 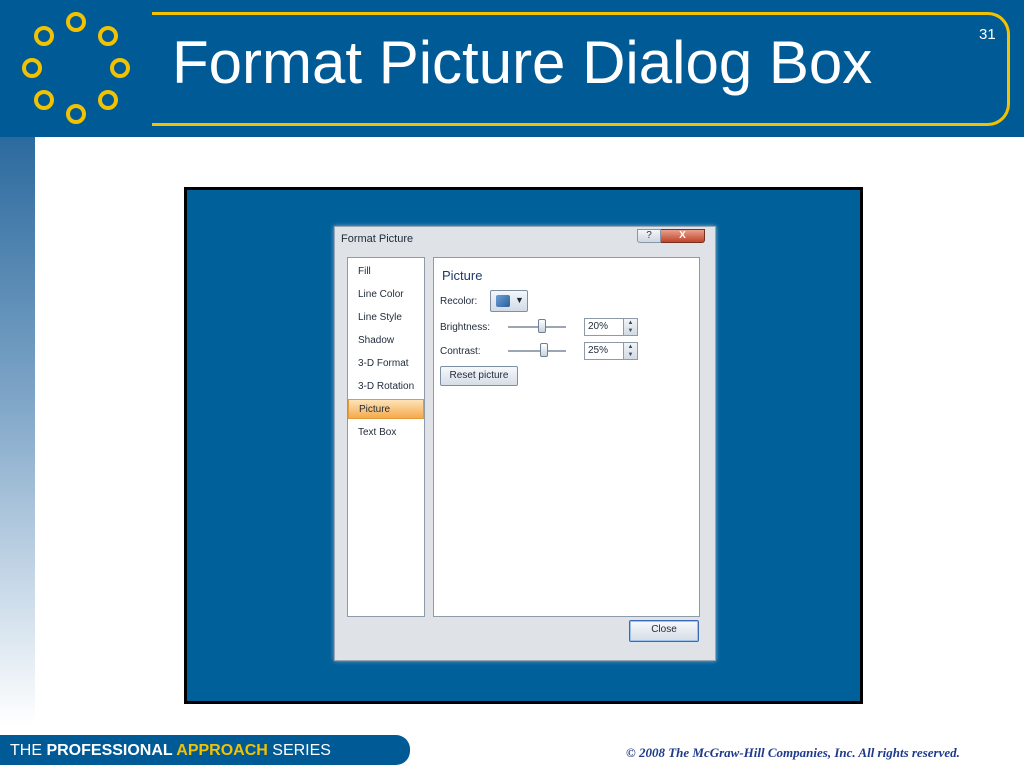 What do you see at coordinates (537, 351) in the screenshot?
I see `contrast-slider` at bounding box center [537, 351].